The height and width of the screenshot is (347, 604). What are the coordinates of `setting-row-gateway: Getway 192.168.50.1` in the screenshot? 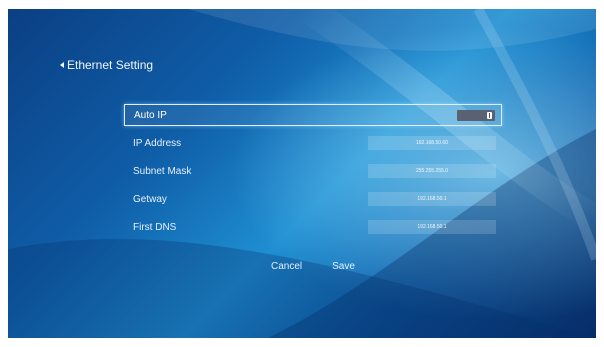 It's located at (313, 199).